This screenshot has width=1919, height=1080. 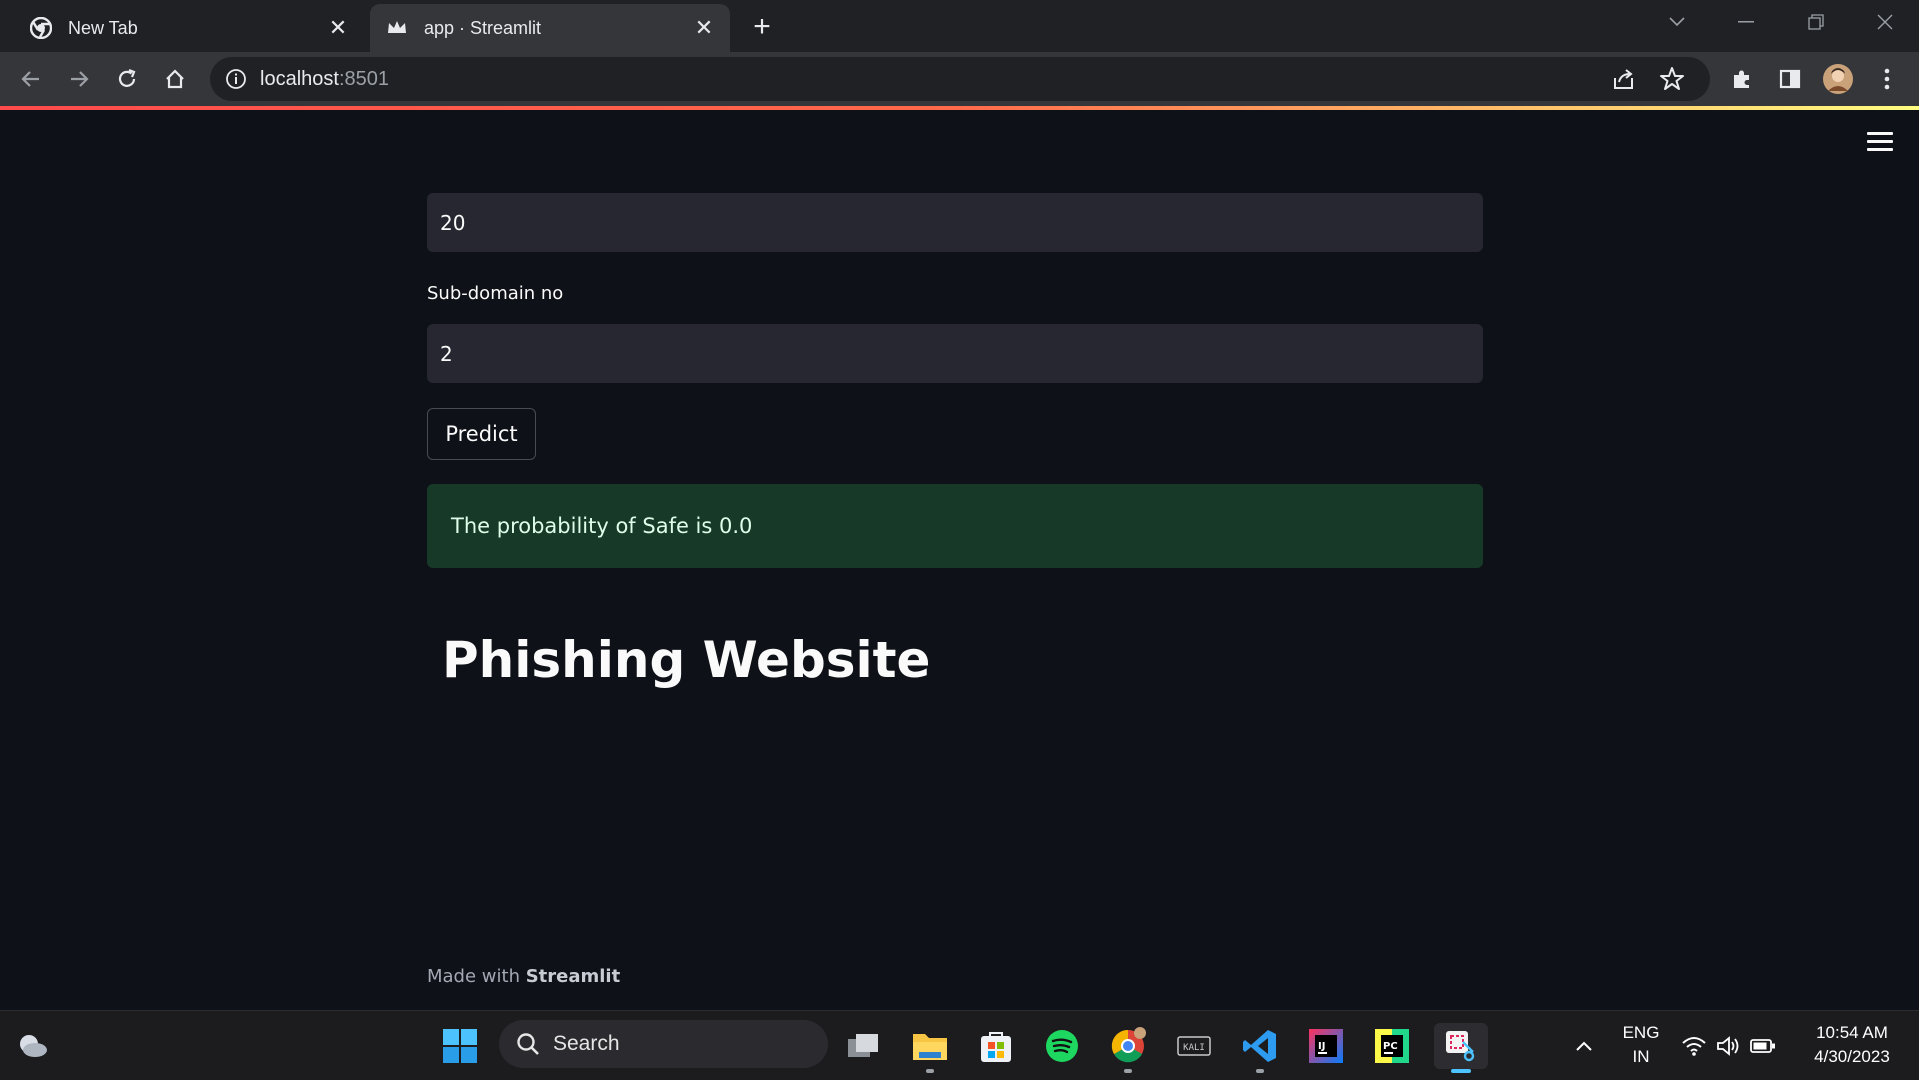 I want to click on browser-toolbar: localhost:8501, so click(x=959, y=79).